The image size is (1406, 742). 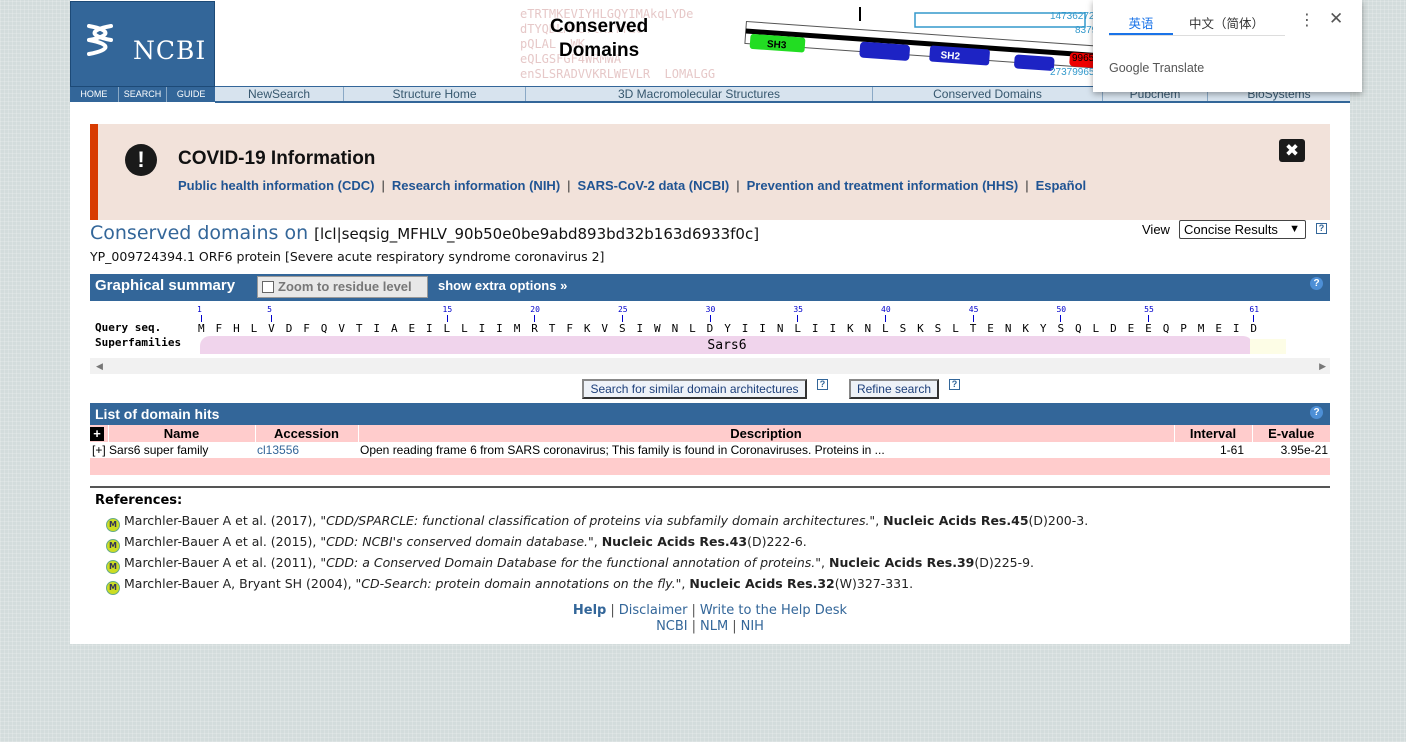 What do you see at coordinates (307, 433) in the screenshot?
I see `column-accession: Accession` at bounding box center [307, 433].